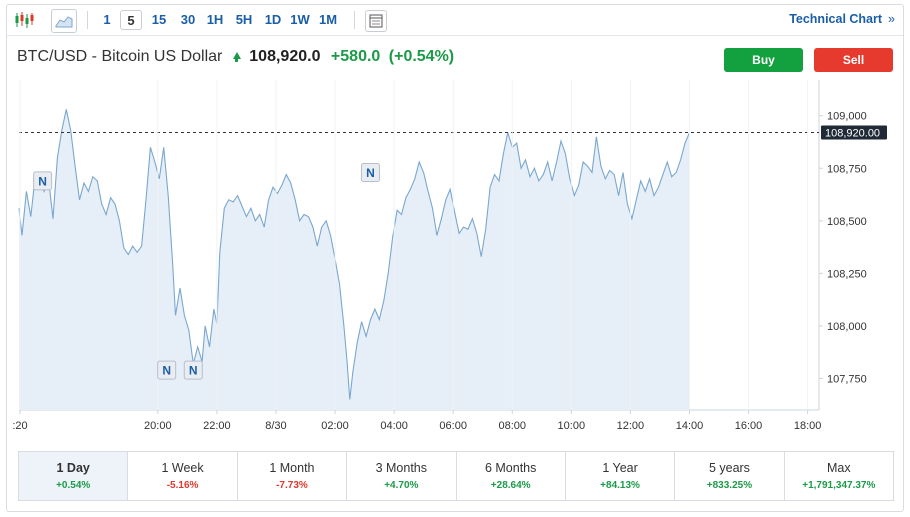 The height and width of the screenshot is (517, 910). I want to click on period-1-day: 1 Day +0.54%, so click(74, 476).